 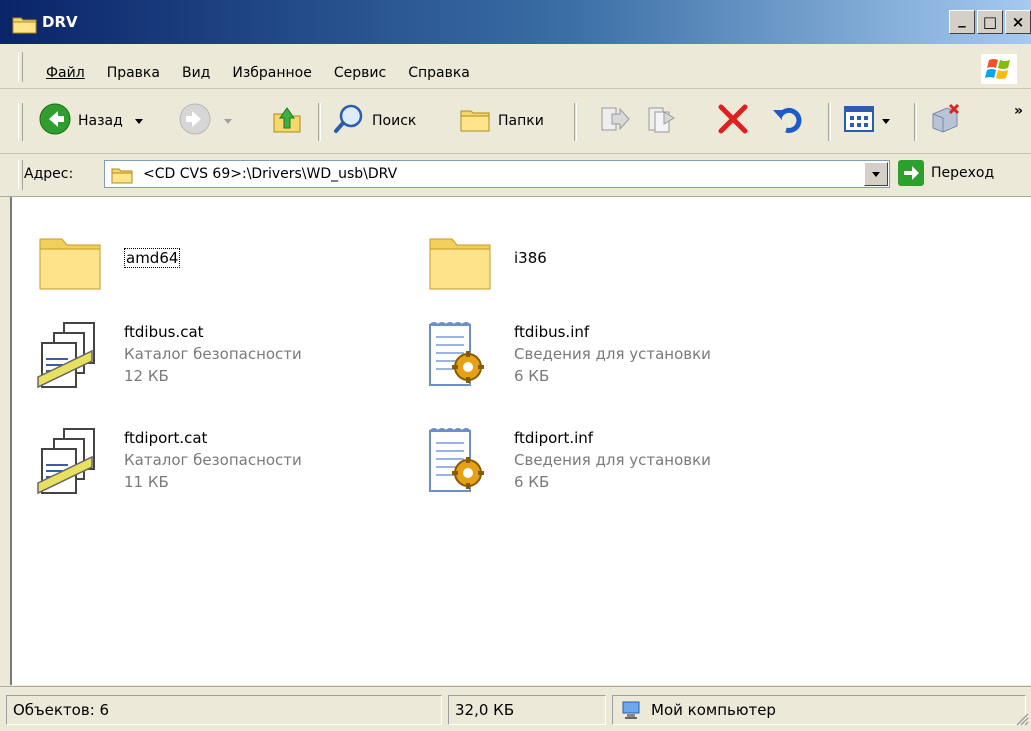 What do you see at coordinates (20, 67) in the screenshot?
I see `menu-grip` at bounding box center [20, 67].